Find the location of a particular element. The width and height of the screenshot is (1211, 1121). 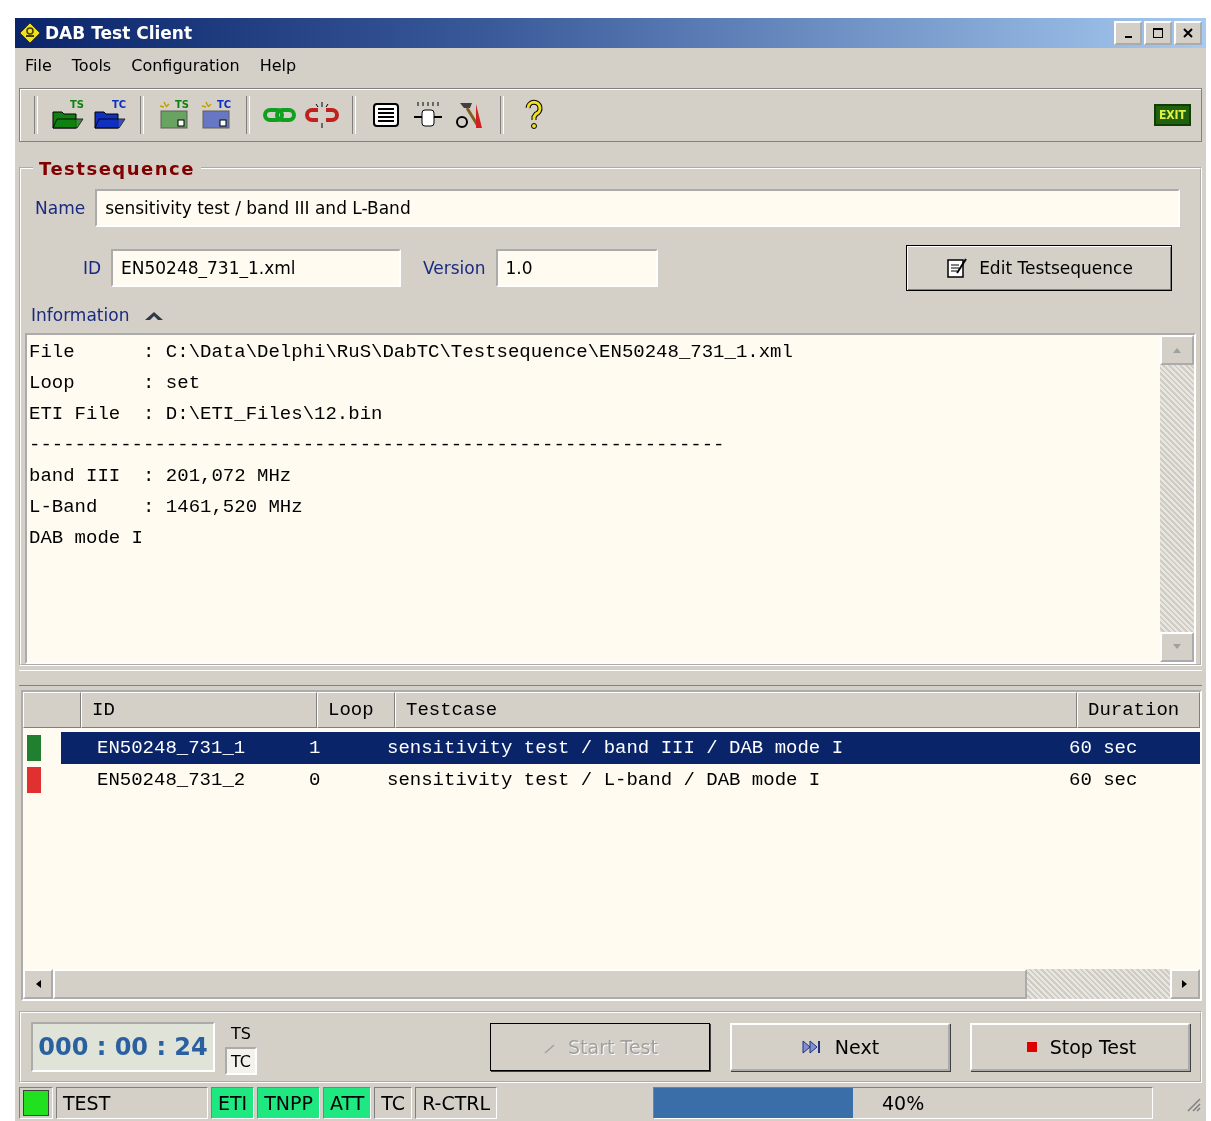

memo-line: band III : 201,072 MHz is located at coordinates (161, 476).